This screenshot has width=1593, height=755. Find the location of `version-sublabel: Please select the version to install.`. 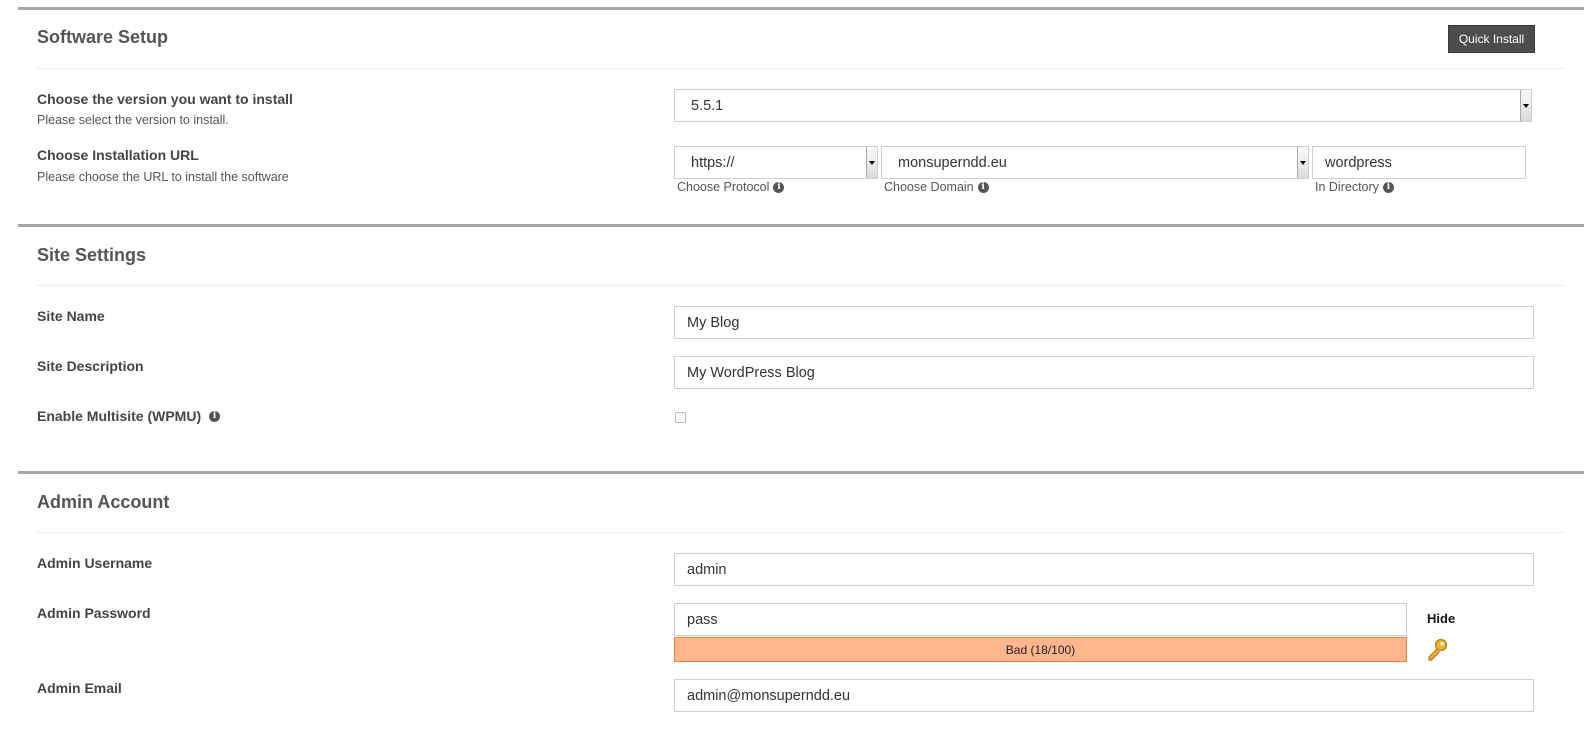

version-sublabel: Please select the version to install. is located at coordinates (133, 120).